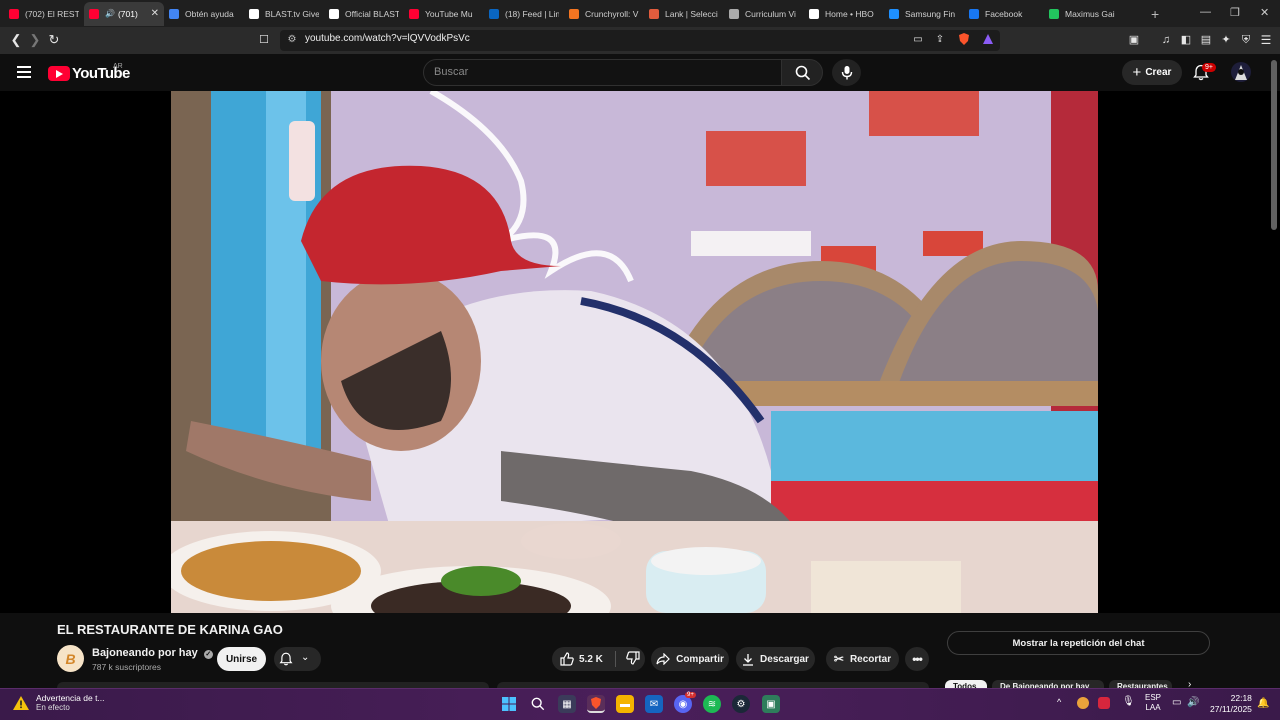  I want to click on close-tab-icon: ✕, so click(155, 13).